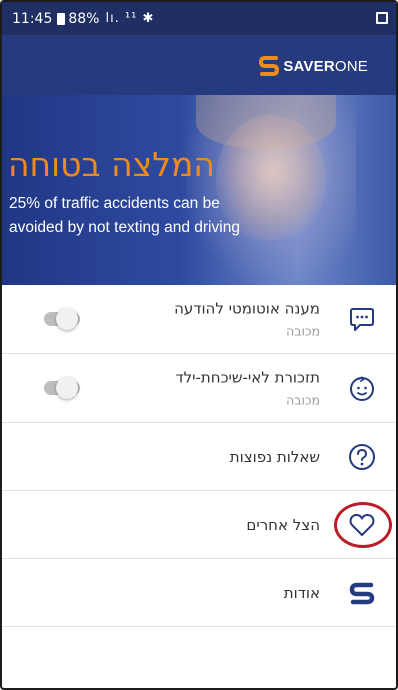 The height and width of the screenshot is (690, 398). I want to click on list-item-child-reminder: תזכורת לאי-שיכחת-ילד מכובה, so click(199, 388).